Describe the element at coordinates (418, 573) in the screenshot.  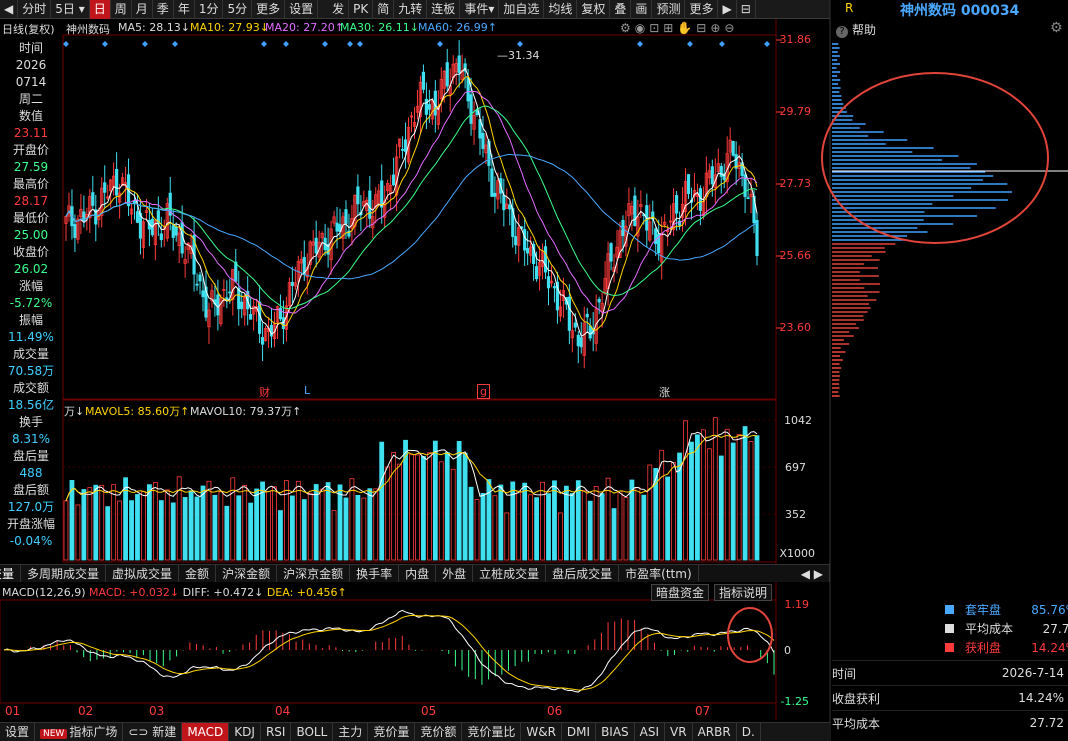
I see `tab-inner: 内盘` at that location.